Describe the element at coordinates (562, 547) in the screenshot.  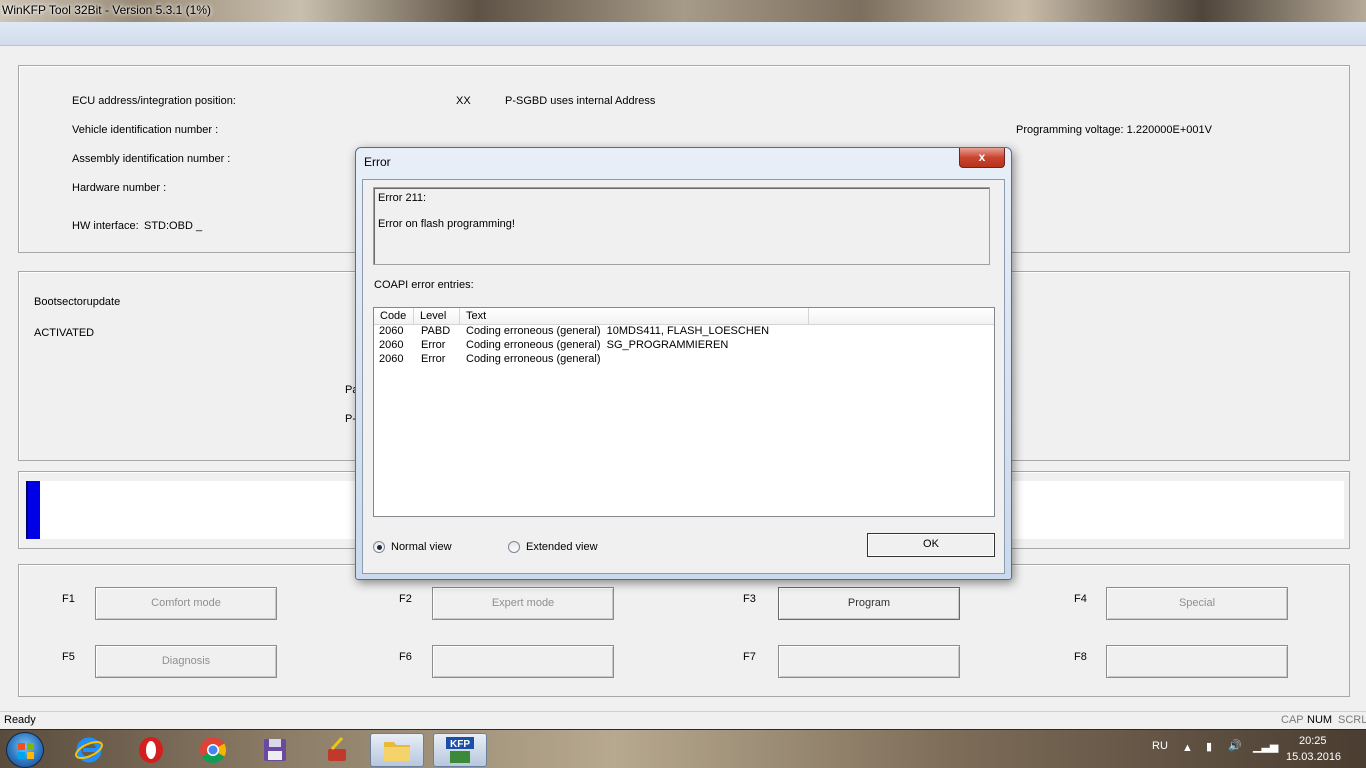
I see `extended-view-label: Extended view` at that location.